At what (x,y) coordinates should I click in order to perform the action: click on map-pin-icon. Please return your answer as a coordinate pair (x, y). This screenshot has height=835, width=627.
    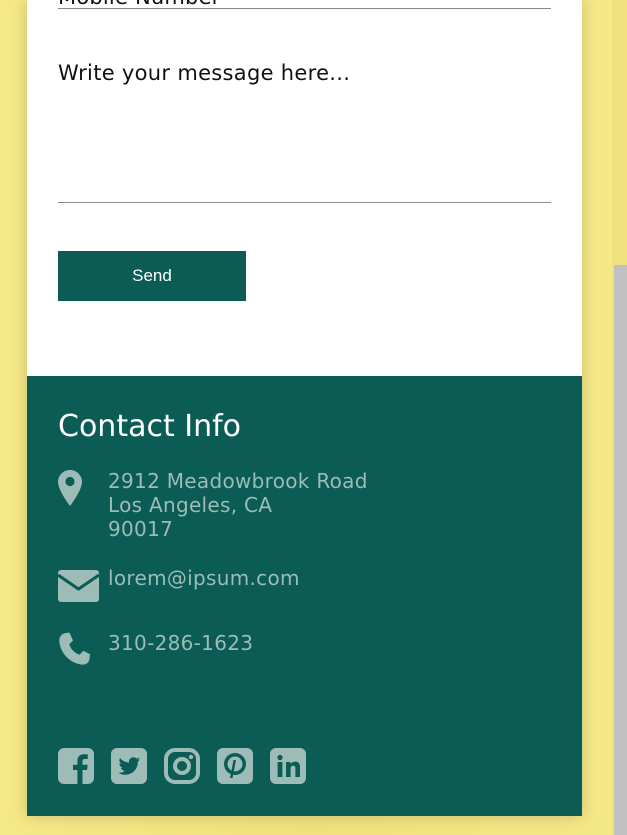
    Looking at the image, I should click on (70, 488).